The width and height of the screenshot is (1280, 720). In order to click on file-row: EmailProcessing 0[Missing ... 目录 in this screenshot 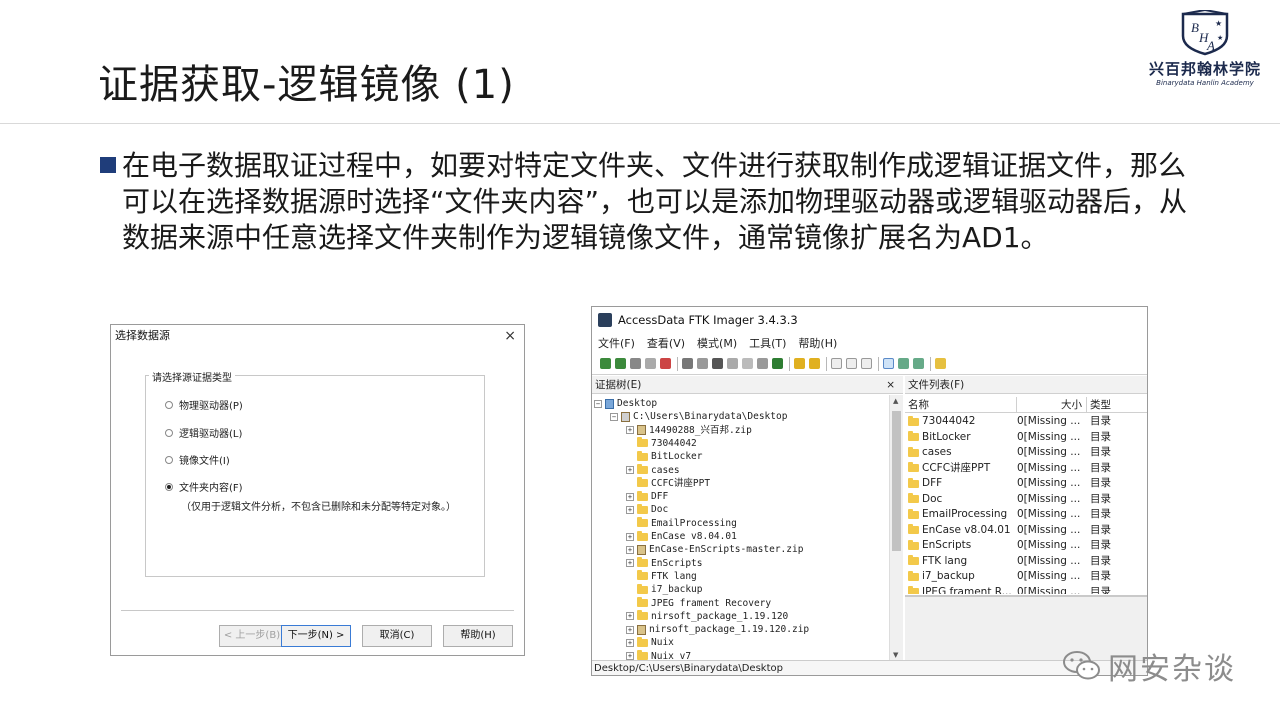, I will do `click(1021, 514)`.